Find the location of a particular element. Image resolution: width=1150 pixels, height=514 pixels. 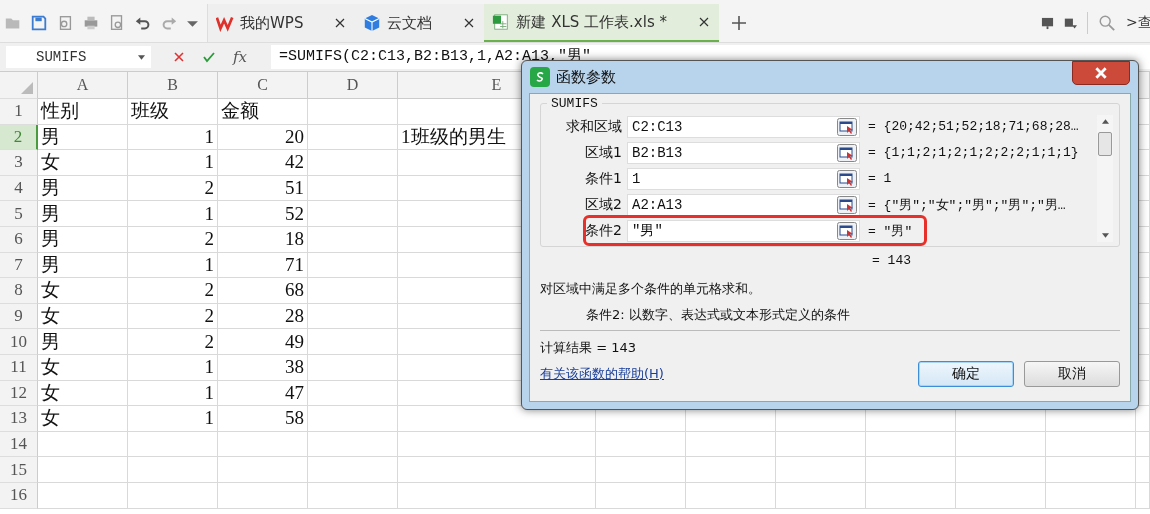

argument-field: A2:A13 is located at coordinates (743, 204).